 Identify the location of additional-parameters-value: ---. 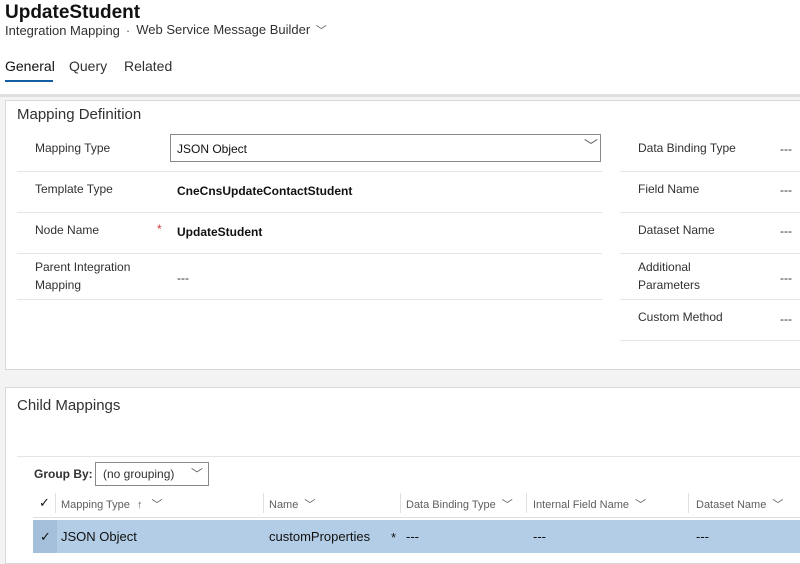
(786, 278).